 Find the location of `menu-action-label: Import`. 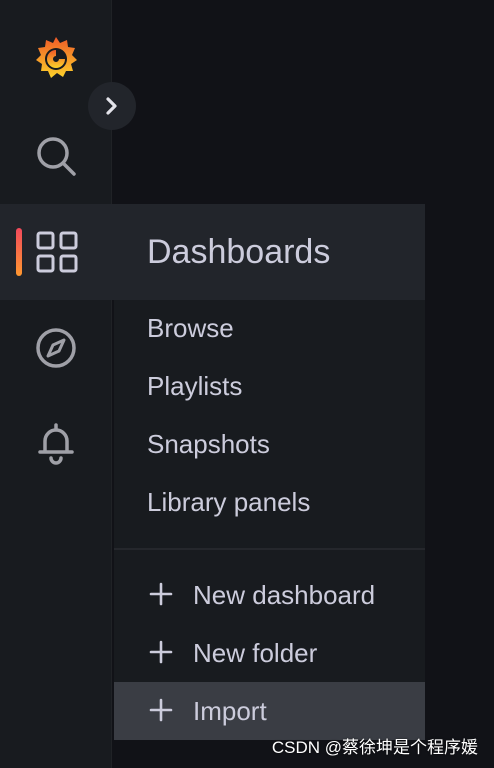

menu-action-label: Import is located at coordinates (230, 711).